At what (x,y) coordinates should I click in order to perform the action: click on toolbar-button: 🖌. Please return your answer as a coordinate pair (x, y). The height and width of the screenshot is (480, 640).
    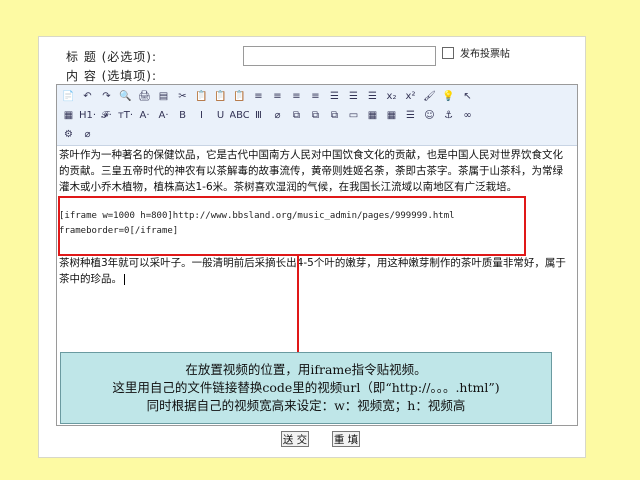
    Looking at the image, I should click on (429, 96).